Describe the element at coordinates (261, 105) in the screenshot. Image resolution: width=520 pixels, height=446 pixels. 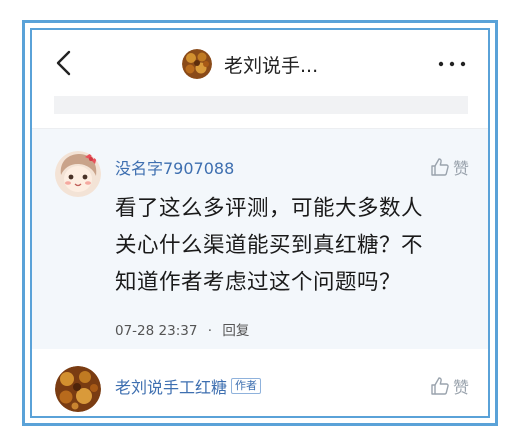
I see `previous-content-strip` at that location.